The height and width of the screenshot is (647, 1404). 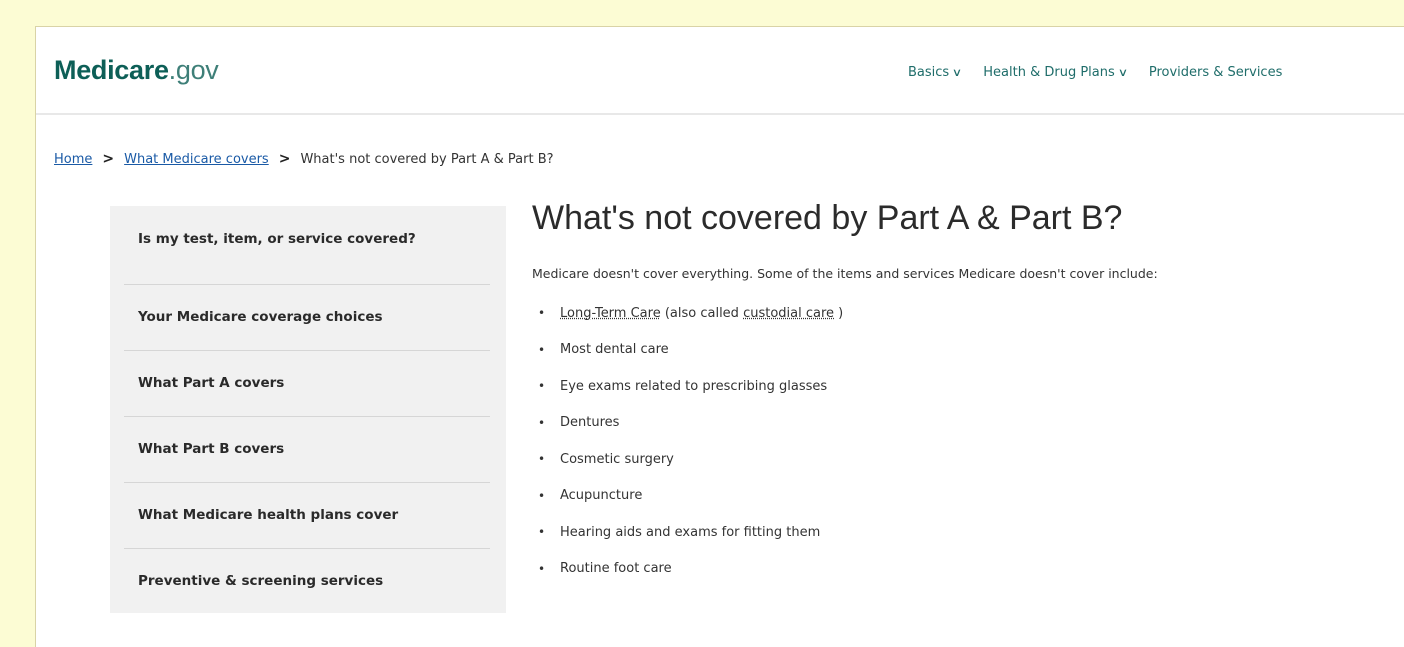 I want to click on breadcrumb-current: What's not covered by Part A & Part B?, so click(x=427, y=159).